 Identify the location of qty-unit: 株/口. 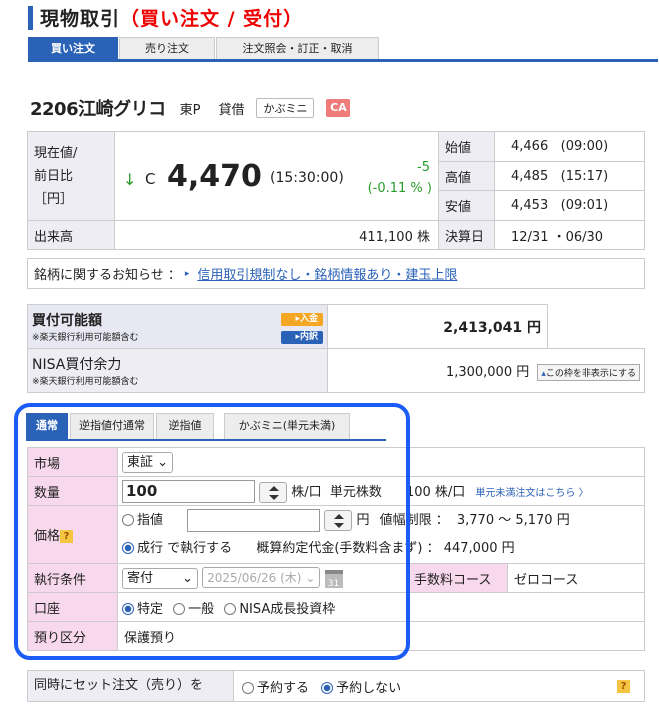
(306, 492).